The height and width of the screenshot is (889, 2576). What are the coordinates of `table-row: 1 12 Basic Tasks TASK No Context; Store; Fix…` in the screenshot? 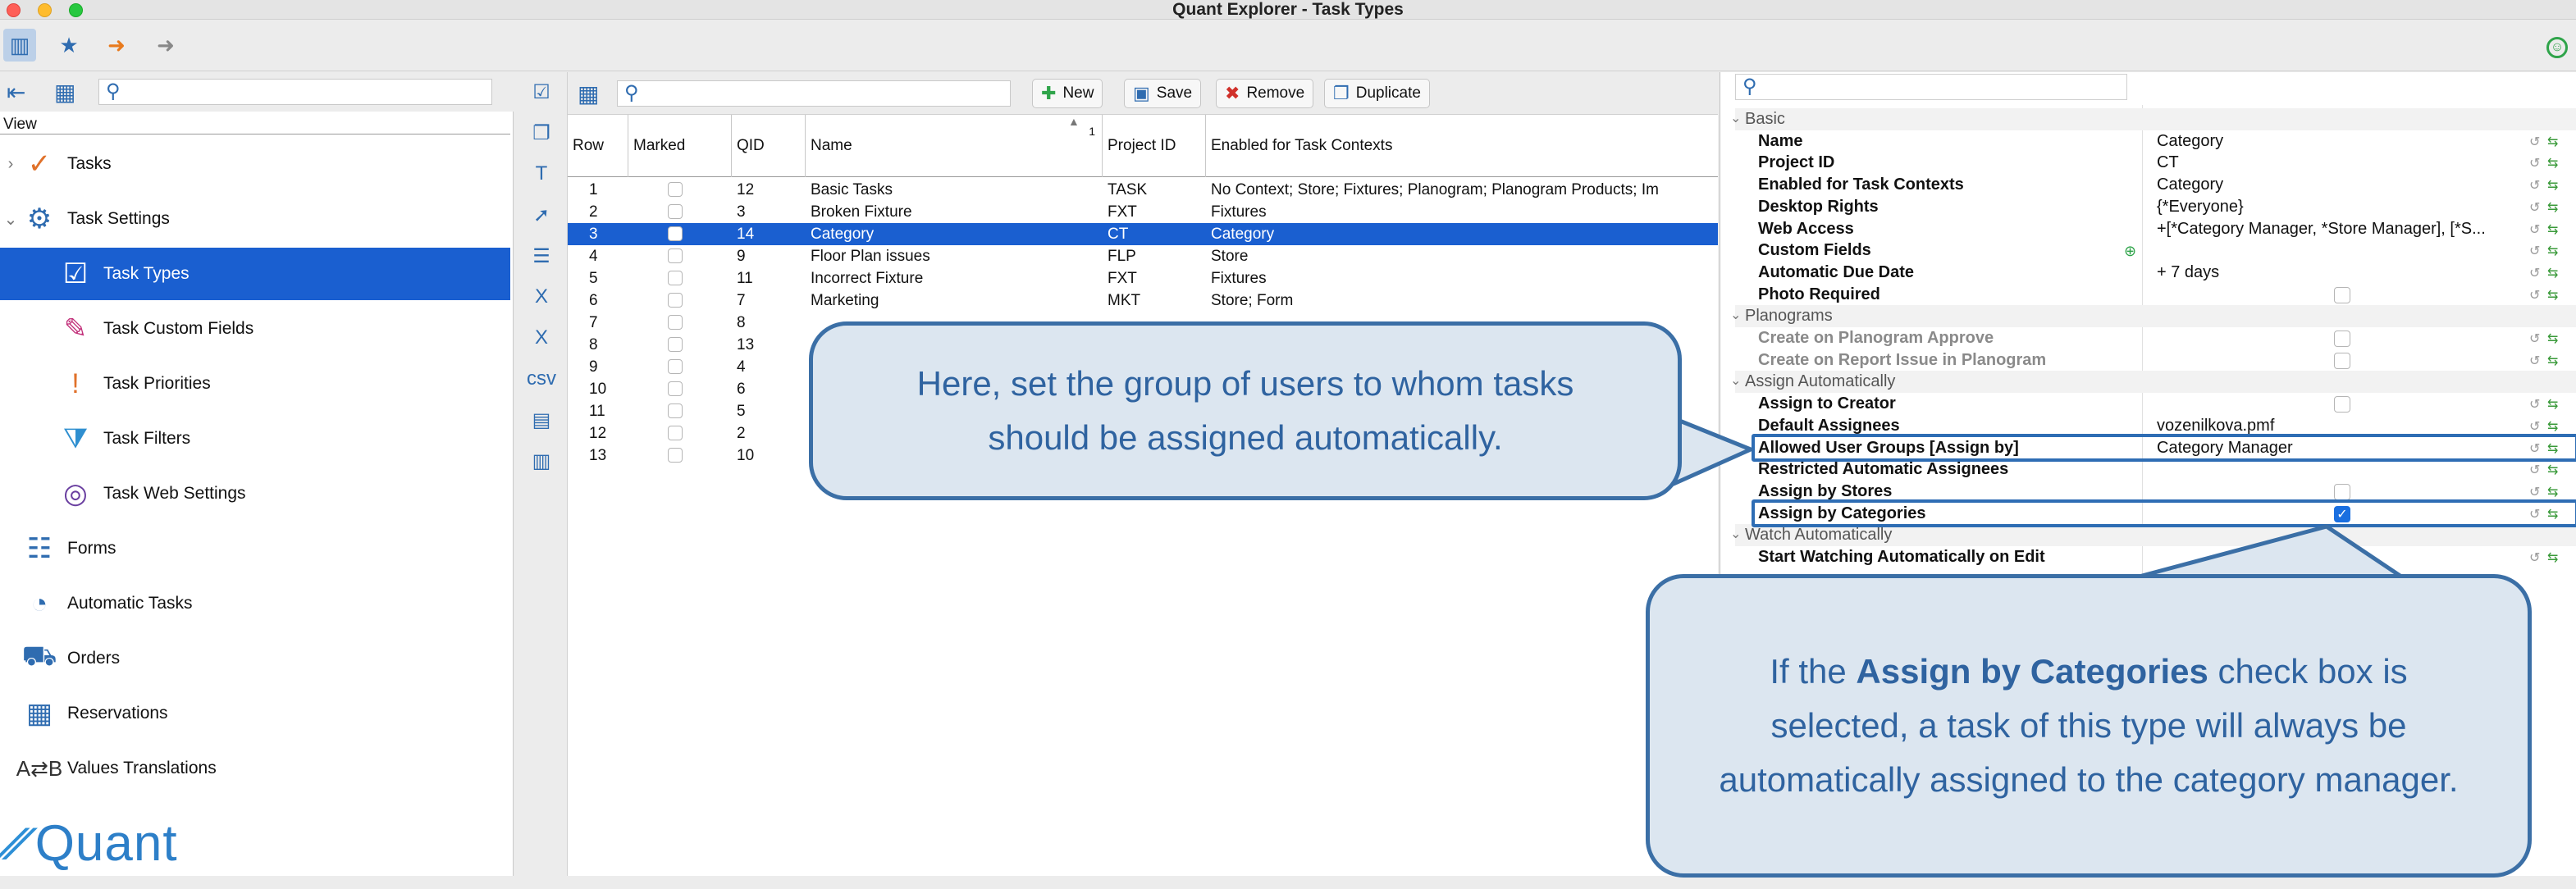 It's located at (1143, 190).